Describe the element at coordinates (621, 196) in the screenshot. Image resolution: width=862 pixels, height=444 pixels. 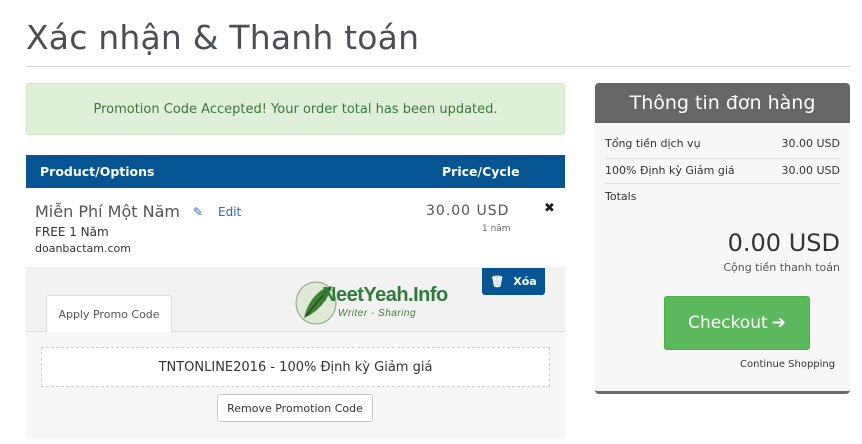
I see `totals-label: Totals` at that location.